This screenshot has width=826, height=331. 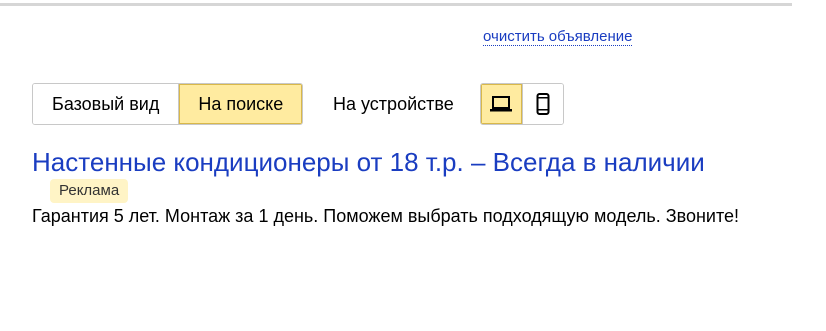 I want to click on tab-on-search: На поиске, so click(x=240, y=104).